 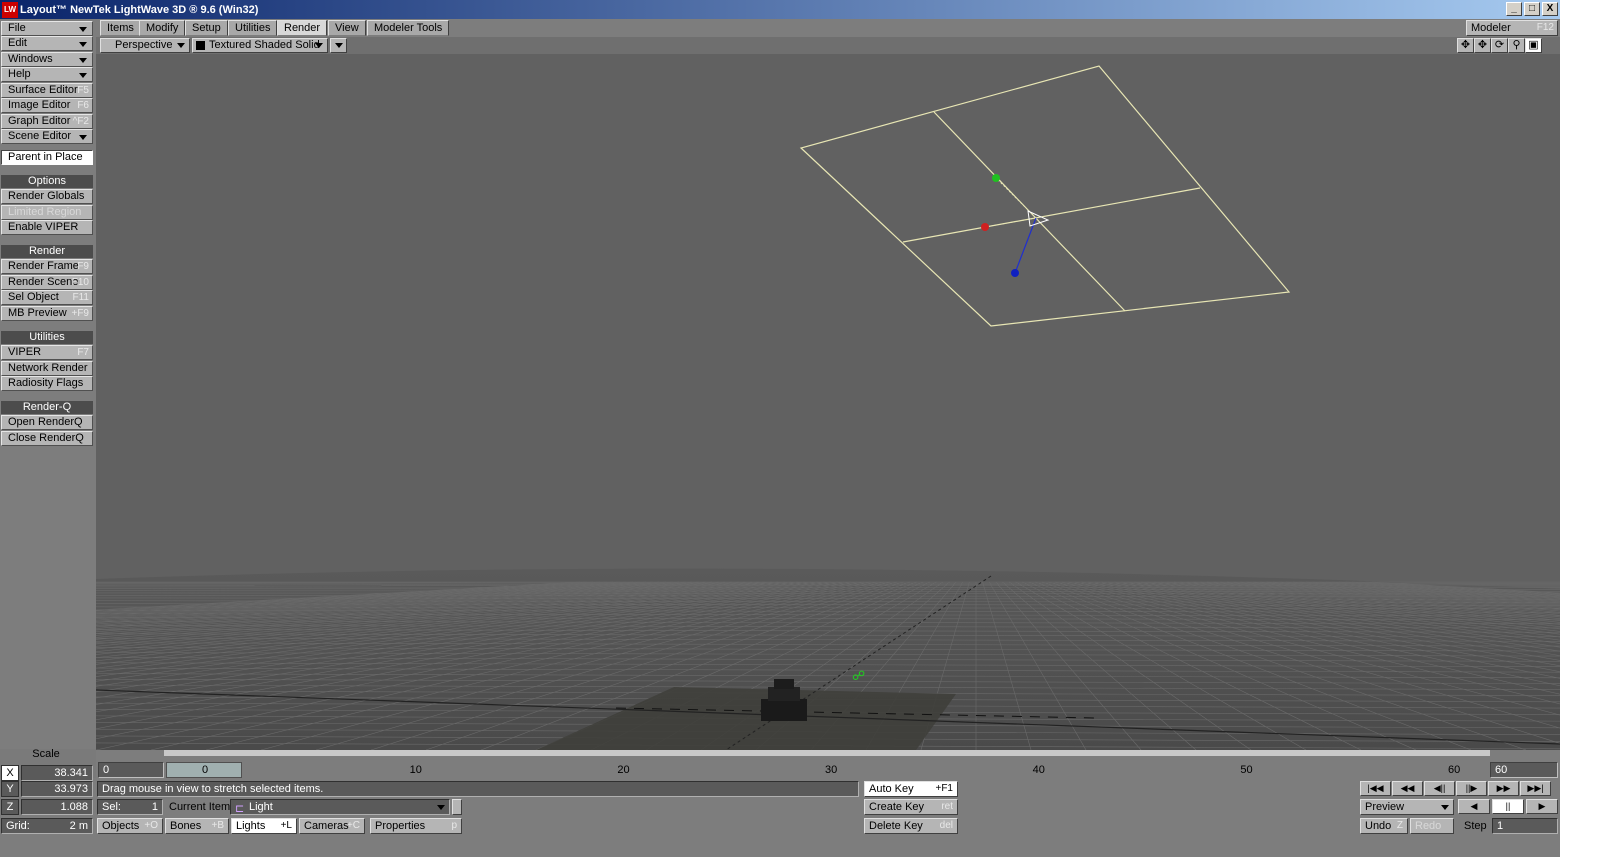 I want to click on properties-label: Properties, so click(x=400, y=826).